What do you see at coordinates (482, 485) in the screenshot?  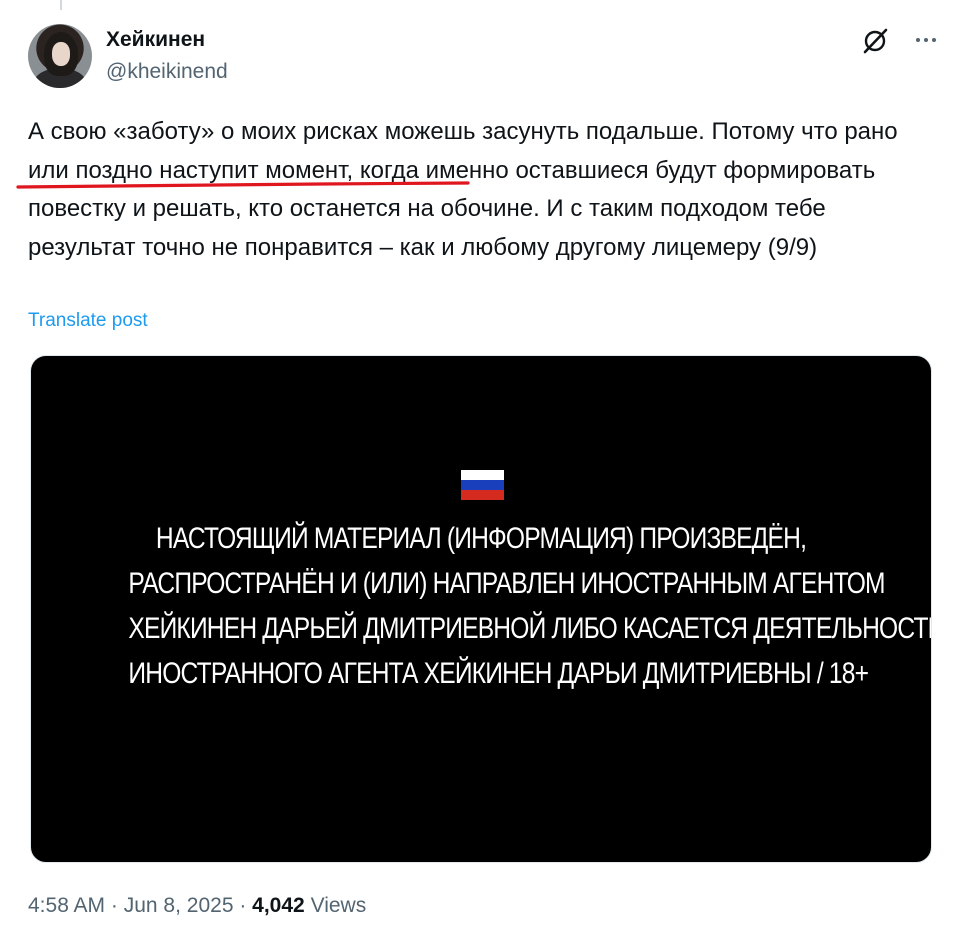 I see `russian-flag-icon` at bounding box center [482, 485].